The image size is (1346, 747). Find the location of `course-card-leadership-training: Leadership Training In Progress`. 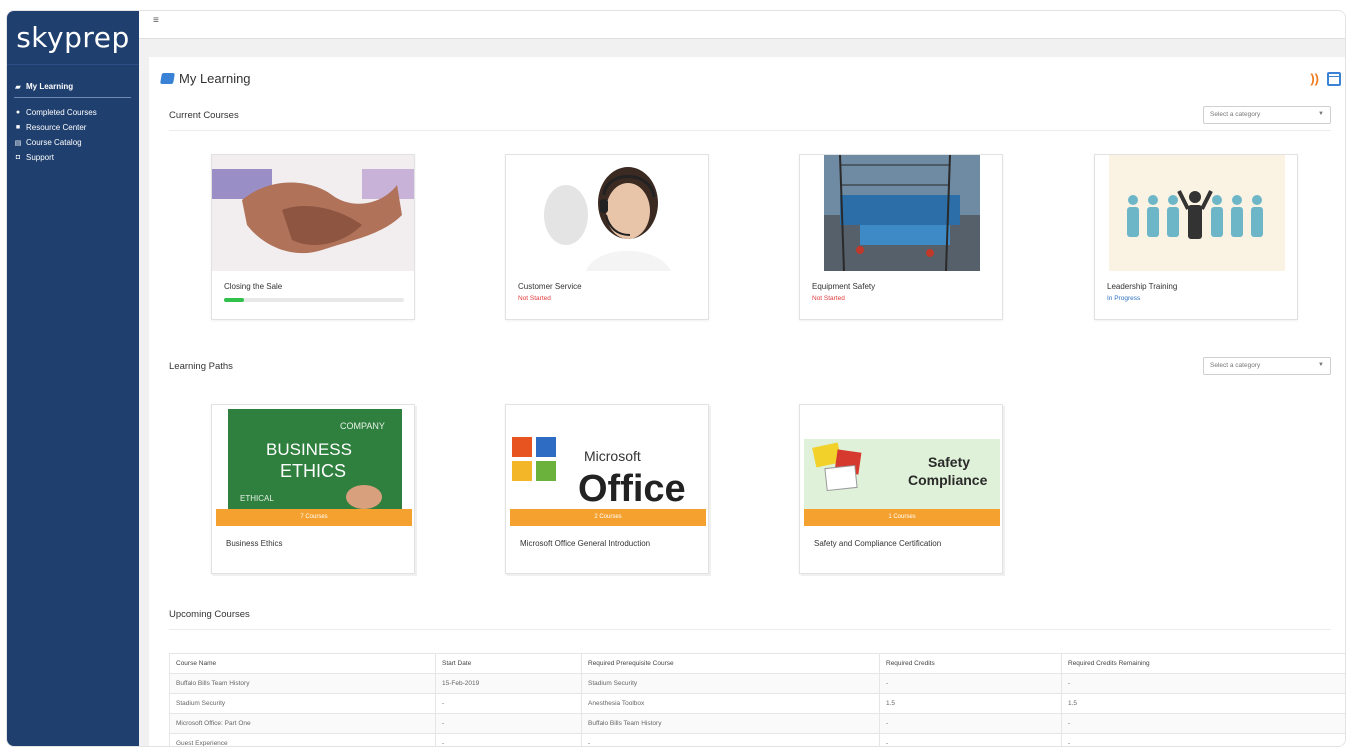

course-card-leadership-training: Leadership Training In Progress is located at coordinates (1196, 237).